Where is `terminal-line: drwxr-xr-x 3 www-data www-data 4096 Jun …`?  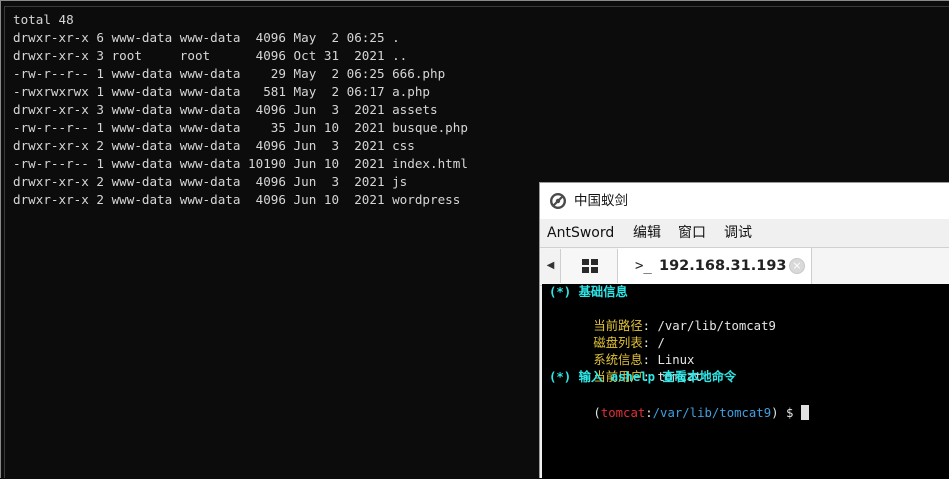 terminal-line: drwxr-xr-x 3 www-data www-data 4096 Jun … is located at coordinates (225, 109).